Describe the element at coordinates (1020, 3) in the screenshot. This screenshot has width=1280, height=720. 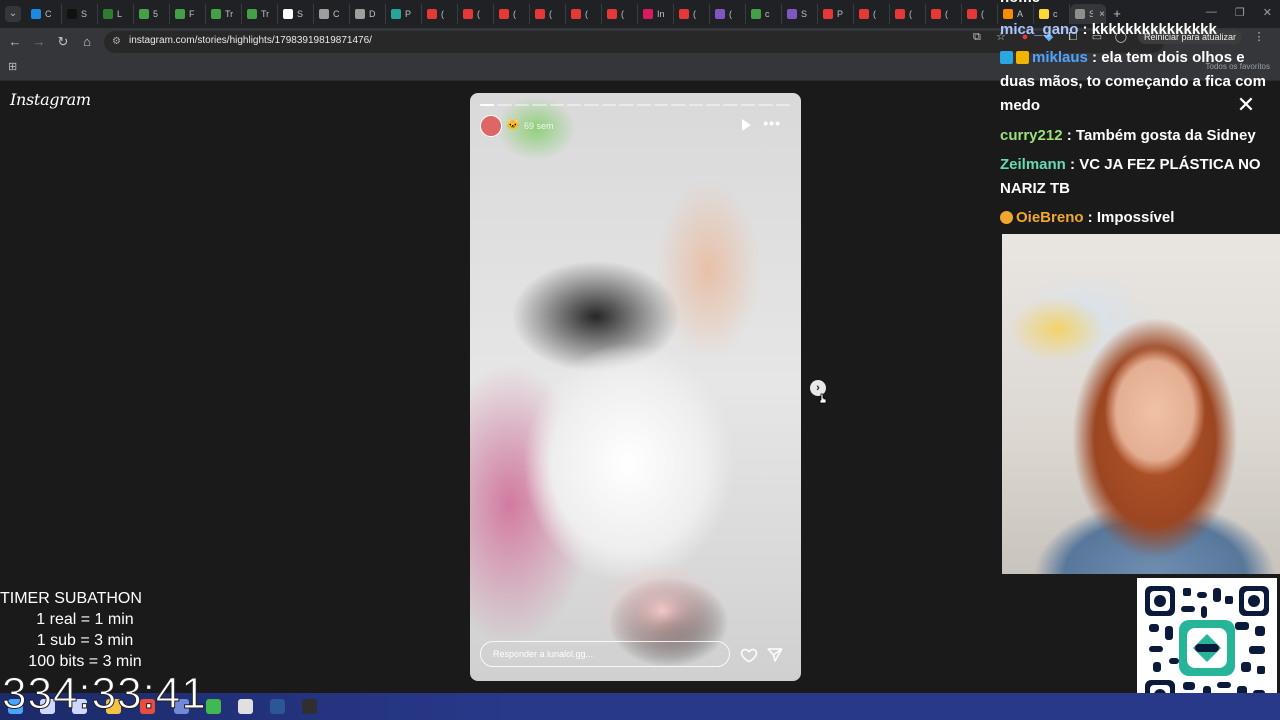
I see `chat-username: home` at that location.